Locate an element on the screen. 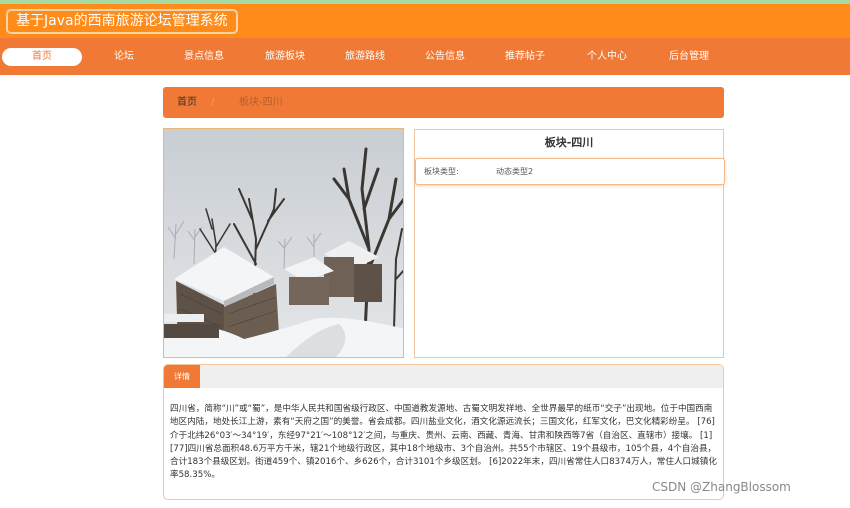  nav-item-forum: 论坛 is located at coordinates (124, 57).